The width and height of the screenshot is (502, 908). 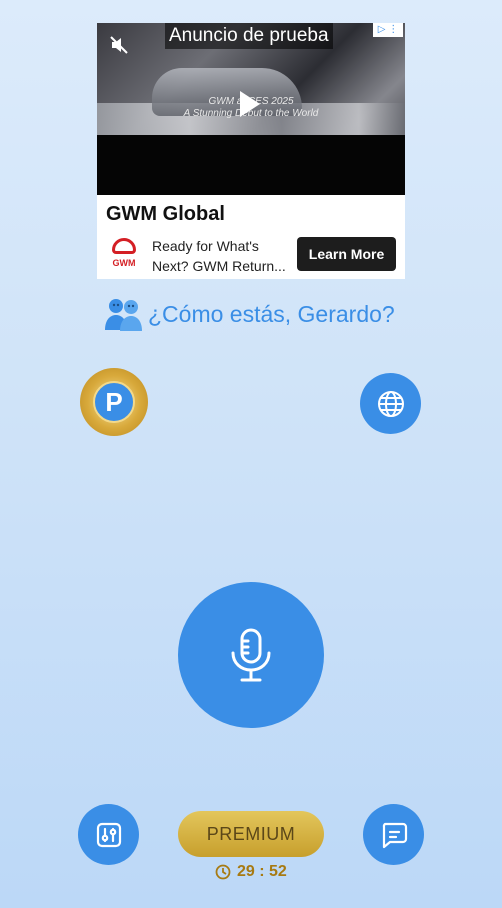 What do you see at coordinates (124, 314) in the screenshot?
I see `people-icon` at bounding box center [124, 314].